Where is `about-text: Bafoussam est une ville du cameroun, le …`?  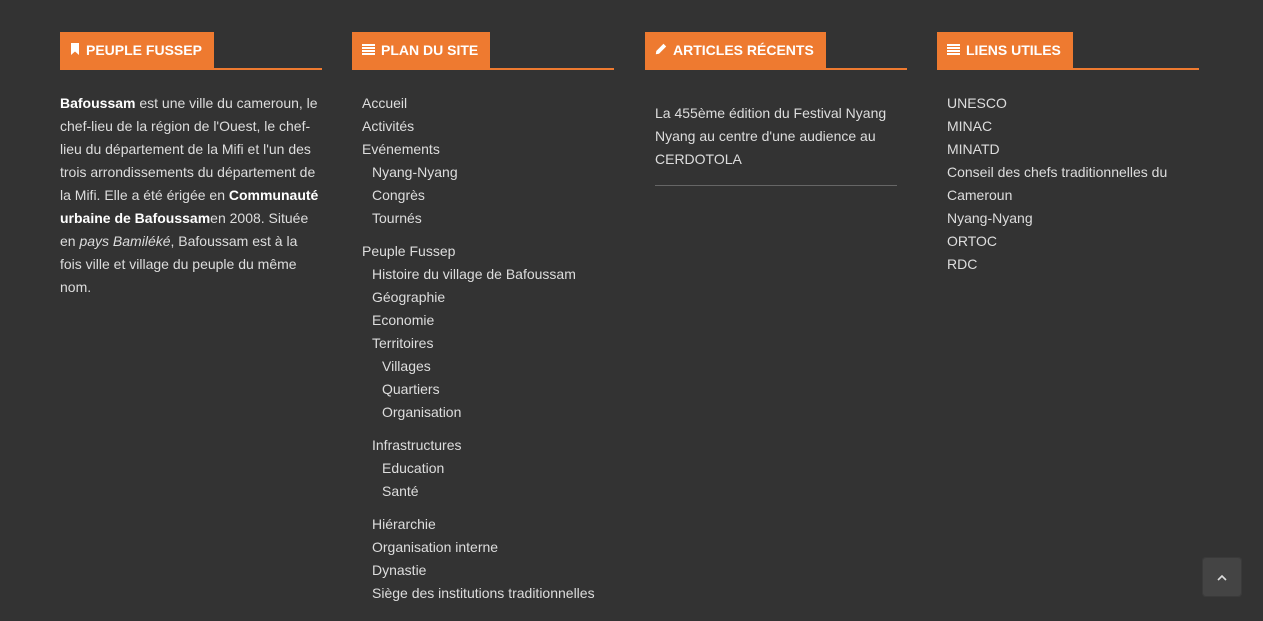
about-text: Bafoussam est une ville du cameroun, le … is located at coordinates (191, 195).